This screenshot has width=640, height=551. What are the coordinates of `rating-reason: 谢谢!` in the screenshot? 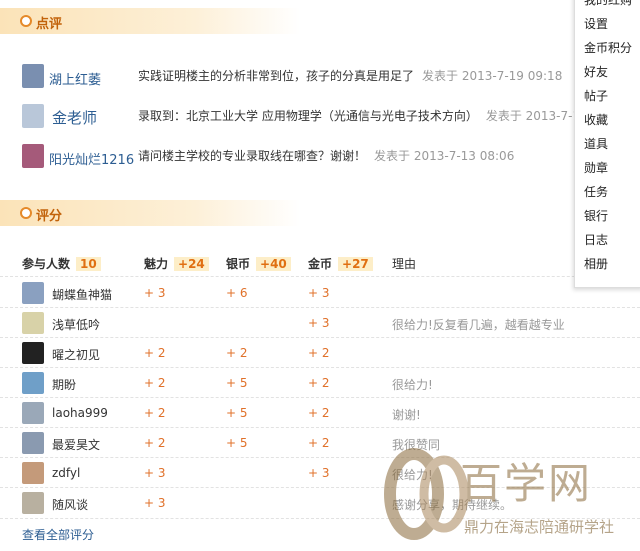 It's located at (406, 415).